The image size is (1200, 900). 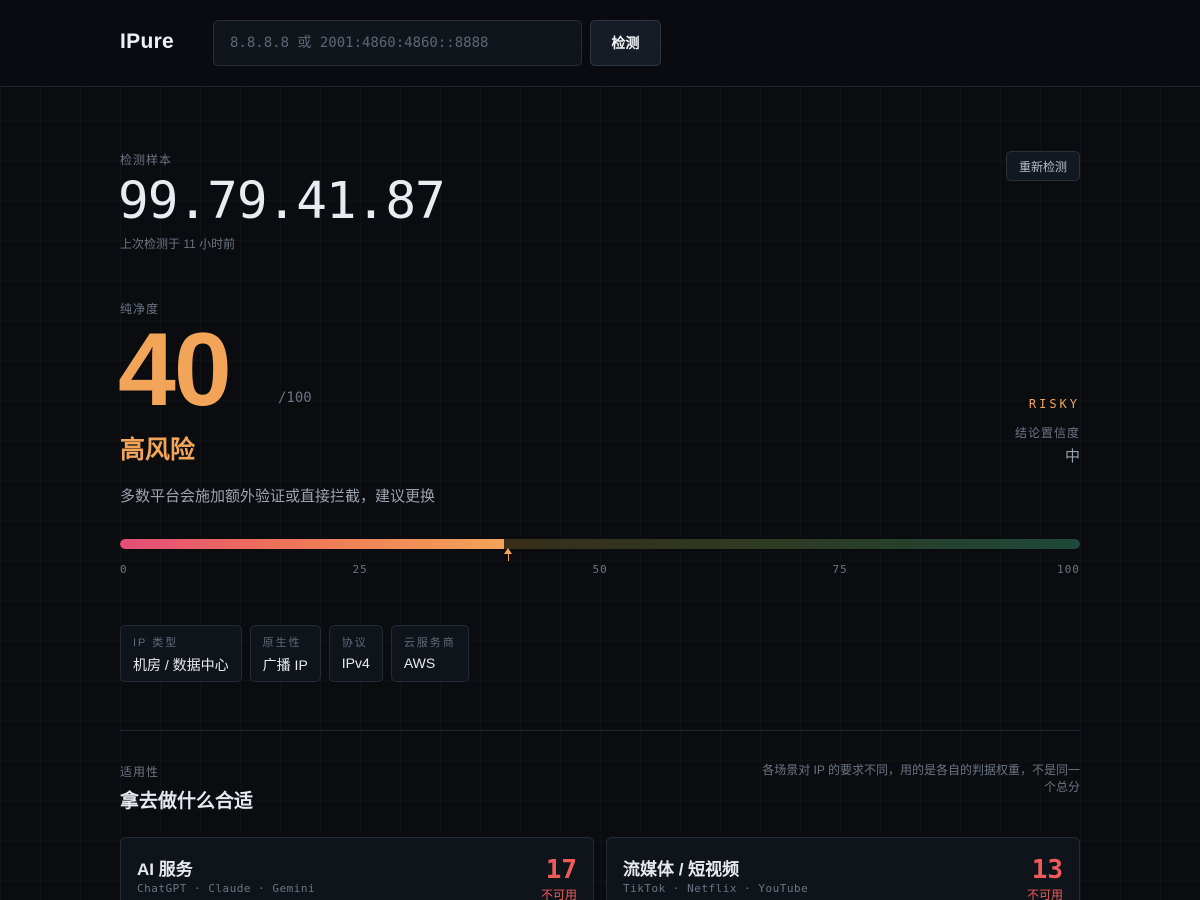 What do you see at coordinates (285, 665) in the screenshot?
I see `chip-value: 广播 IP` at bounding box center [285, 665].